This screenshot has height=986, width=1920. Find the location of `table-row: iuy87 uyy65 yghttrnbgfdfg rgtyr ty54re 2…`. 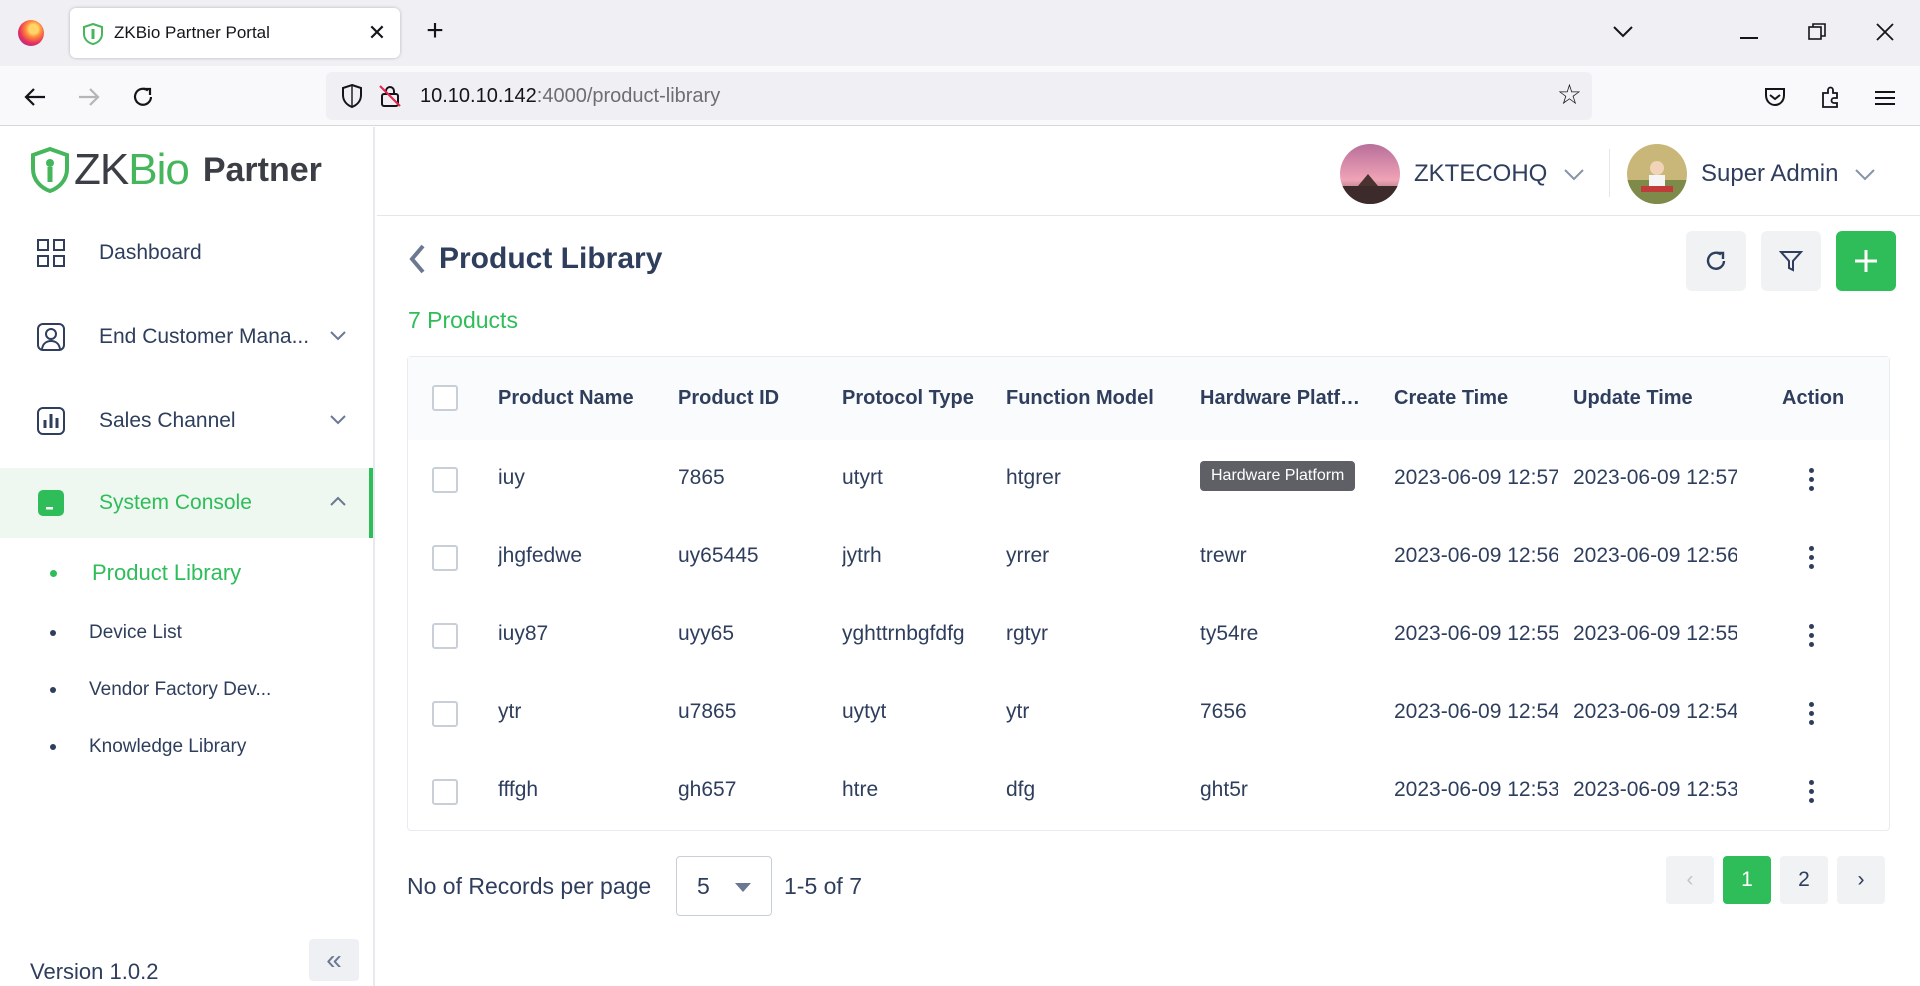

table-row: iuy87 uyy65 yghttrnbgfdfg rgtyr ty54re 2… is located at coordinates (1148, 635).